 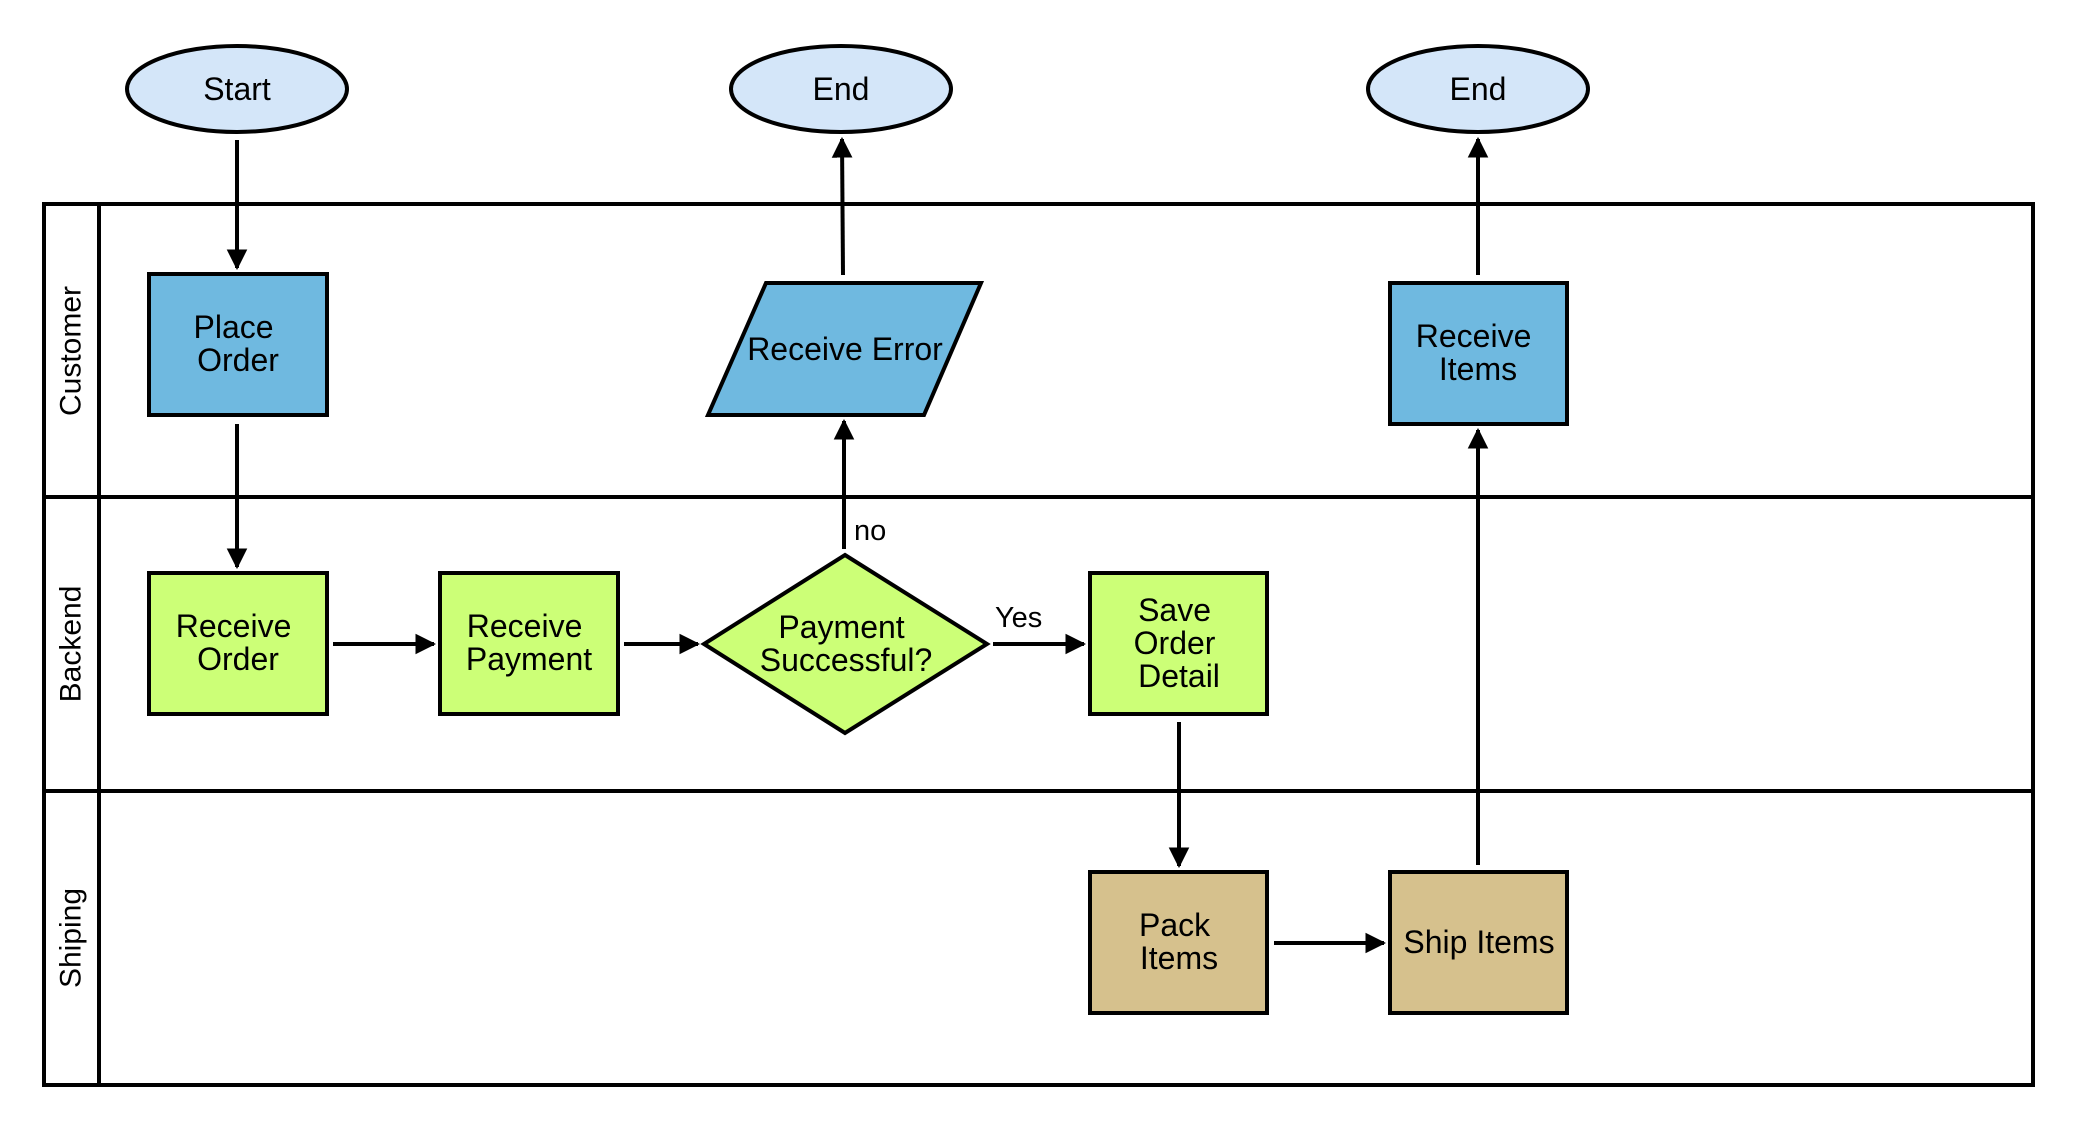 I want to click on node-receive-payment-label: Receive Payment, so click(x=529, y=642).